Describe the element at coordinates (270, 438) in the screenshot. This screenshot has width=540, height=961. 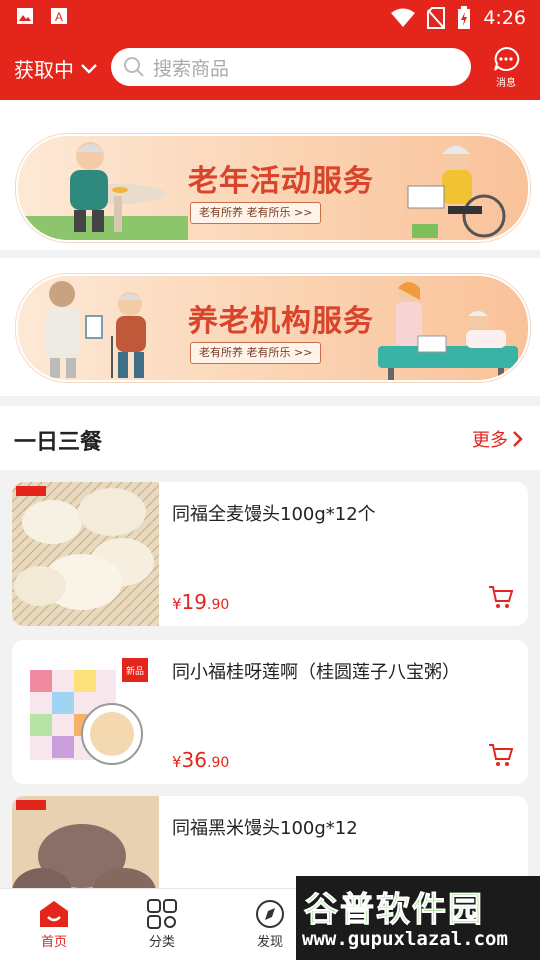
I see `section-header-meals: 一日三餐 更多` at that location.